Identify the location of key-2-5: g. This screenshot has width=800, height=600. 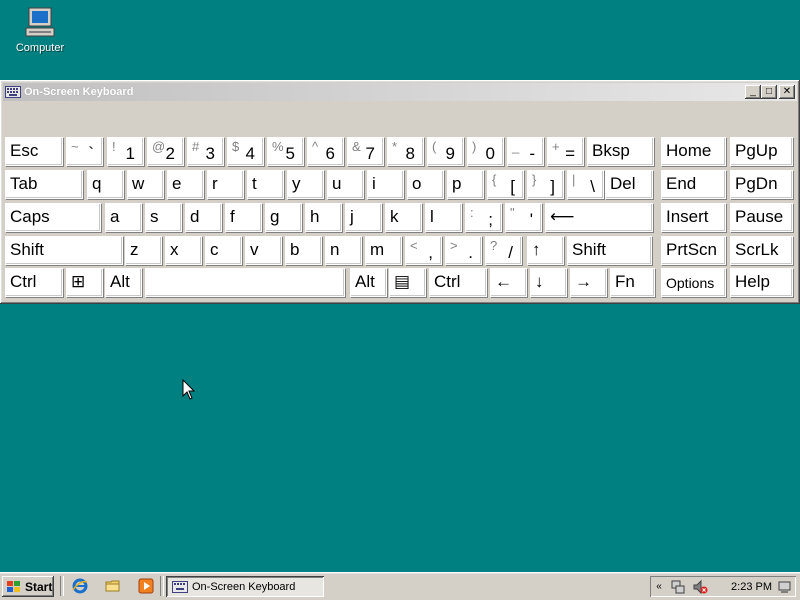
(283, 217).